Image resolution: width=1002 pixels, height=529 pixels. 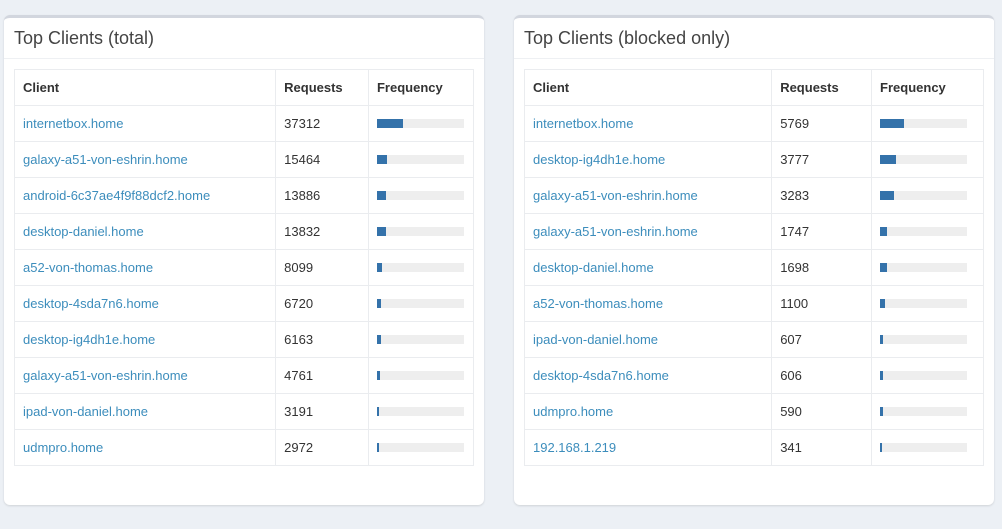 I want to click on table-row: a52-von-thomas.home 8099, so click(x=244, y=267).